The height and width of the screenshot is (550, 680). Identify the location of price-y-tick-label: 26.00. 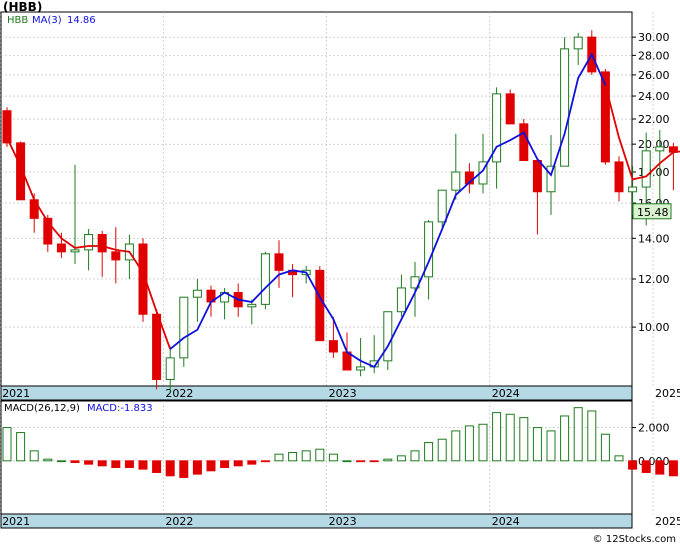
(654, 75).